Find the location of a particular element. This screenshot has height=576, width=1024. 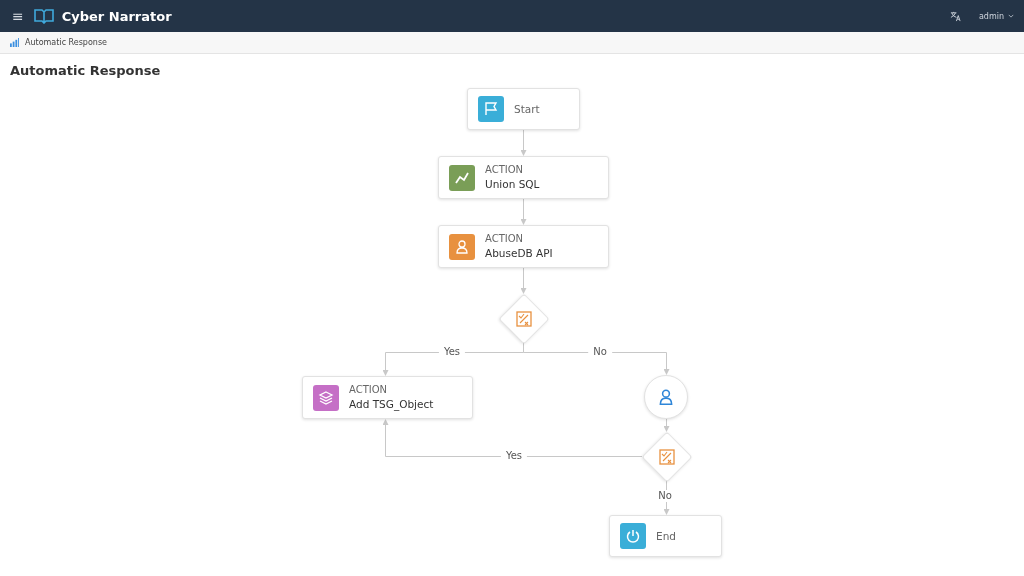

app-name: Cyber Narrator is located at coordinates (116, 16).